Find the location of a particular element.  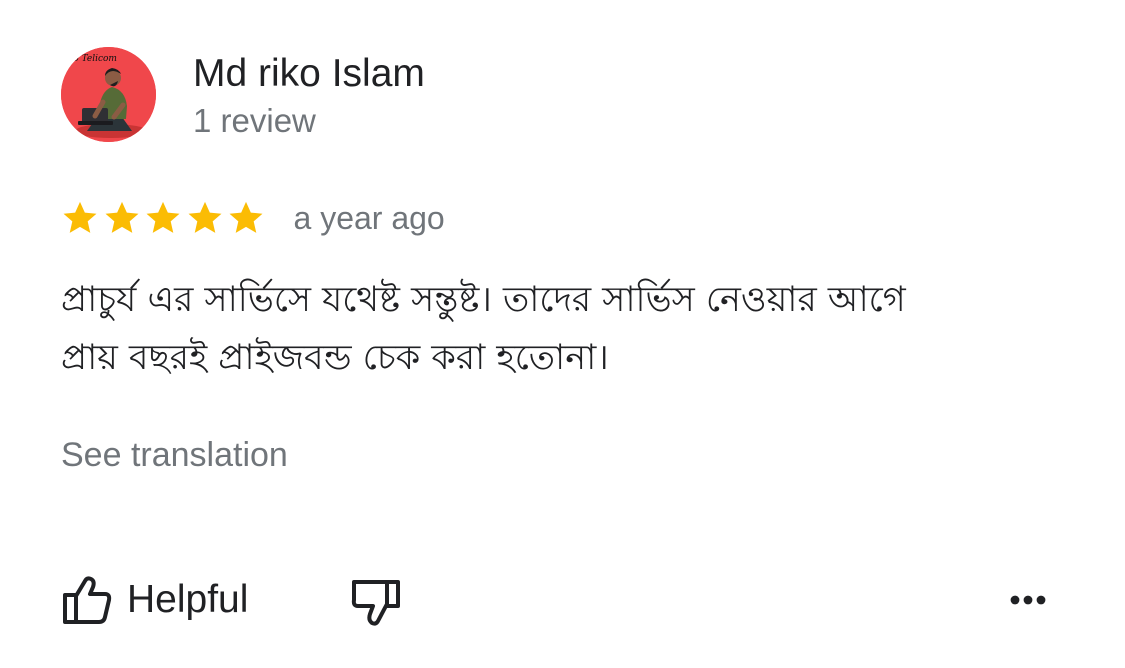

review-time: a year ago is located at coordinates (369, 218).